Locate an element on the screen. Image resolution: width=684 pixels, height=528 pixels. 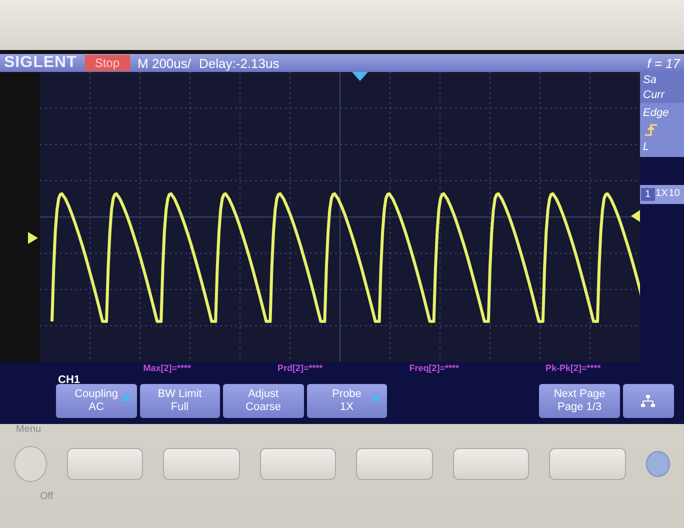
channel-level-icon is located at coordinates (33, 238).